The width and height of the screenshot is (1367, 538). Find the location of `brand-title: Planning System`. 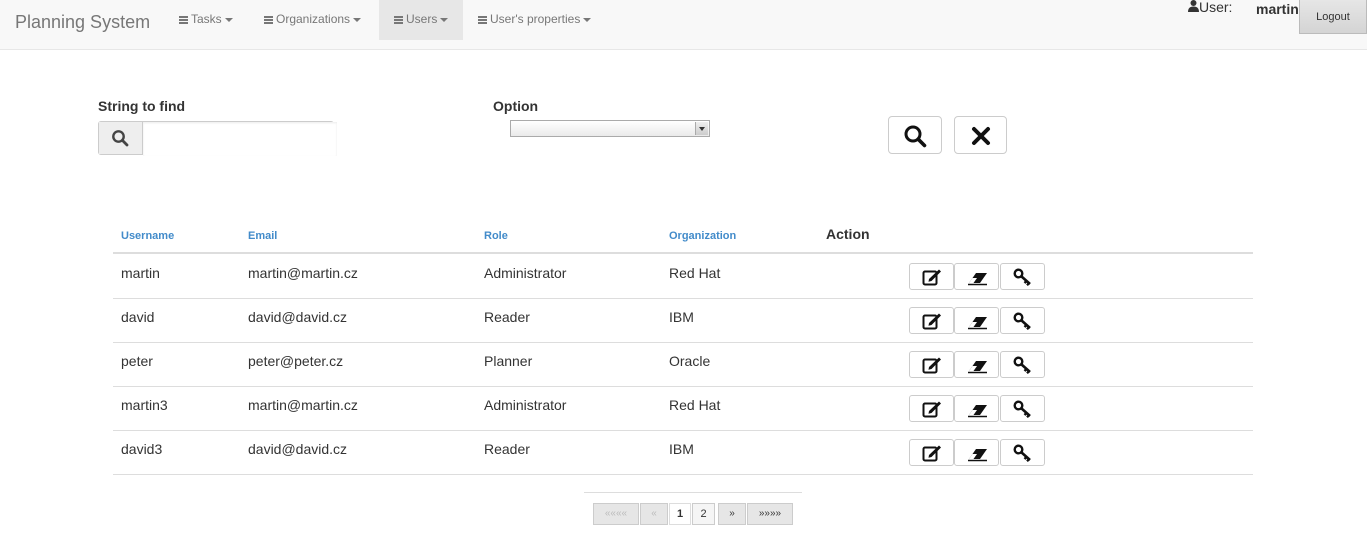

brand-title: Planning System is located at coordinates (82, 22).